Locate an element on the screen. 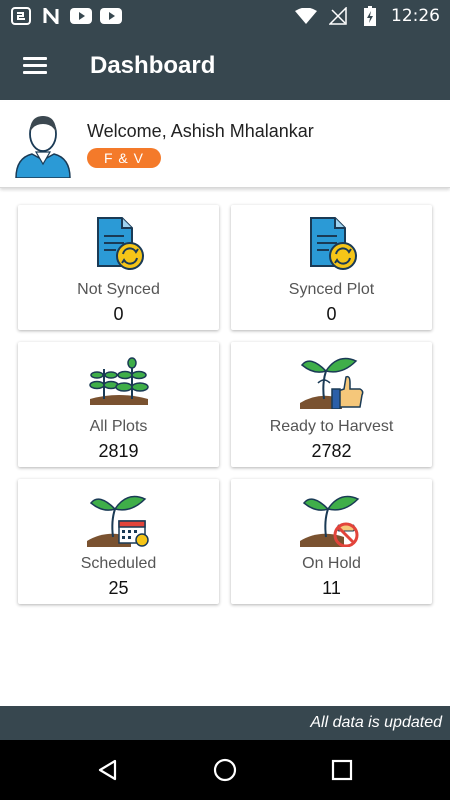  card-label: Ready to Harvest is located at coordinates (331, 426).